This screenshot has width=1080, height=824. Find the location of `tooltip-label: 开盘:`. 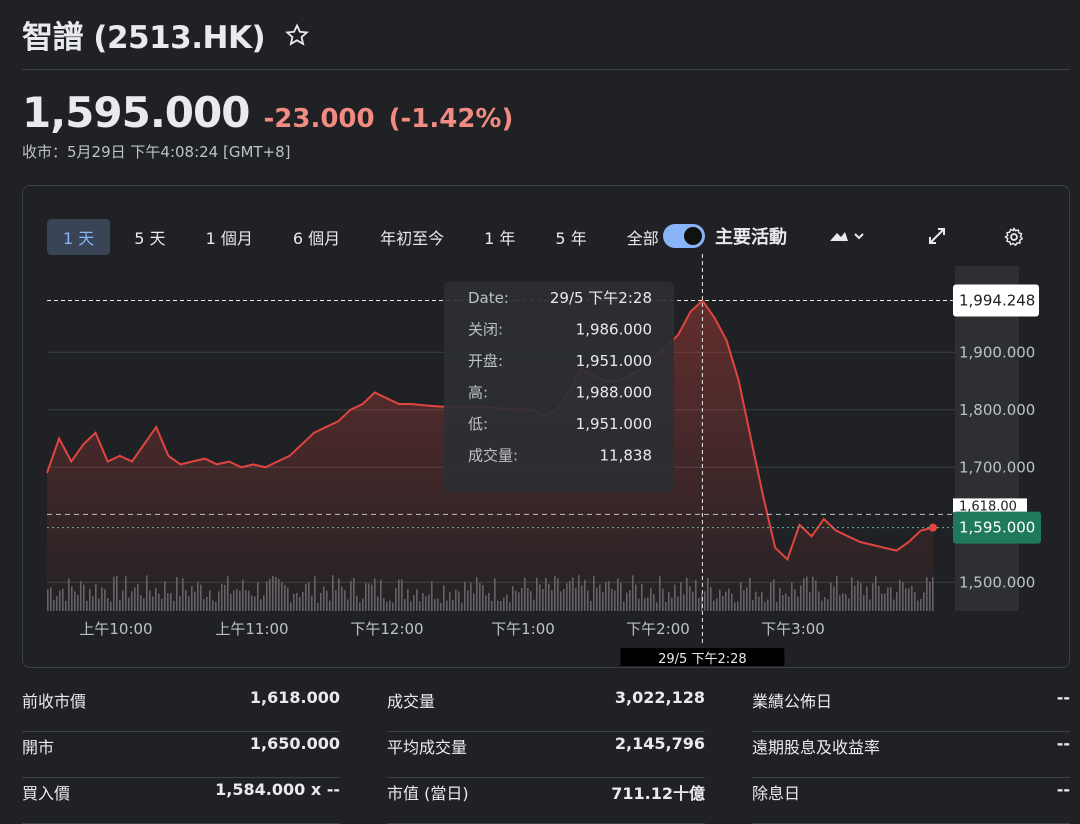

tooltip-label: 开盘: is located at coordinates (485, 361).